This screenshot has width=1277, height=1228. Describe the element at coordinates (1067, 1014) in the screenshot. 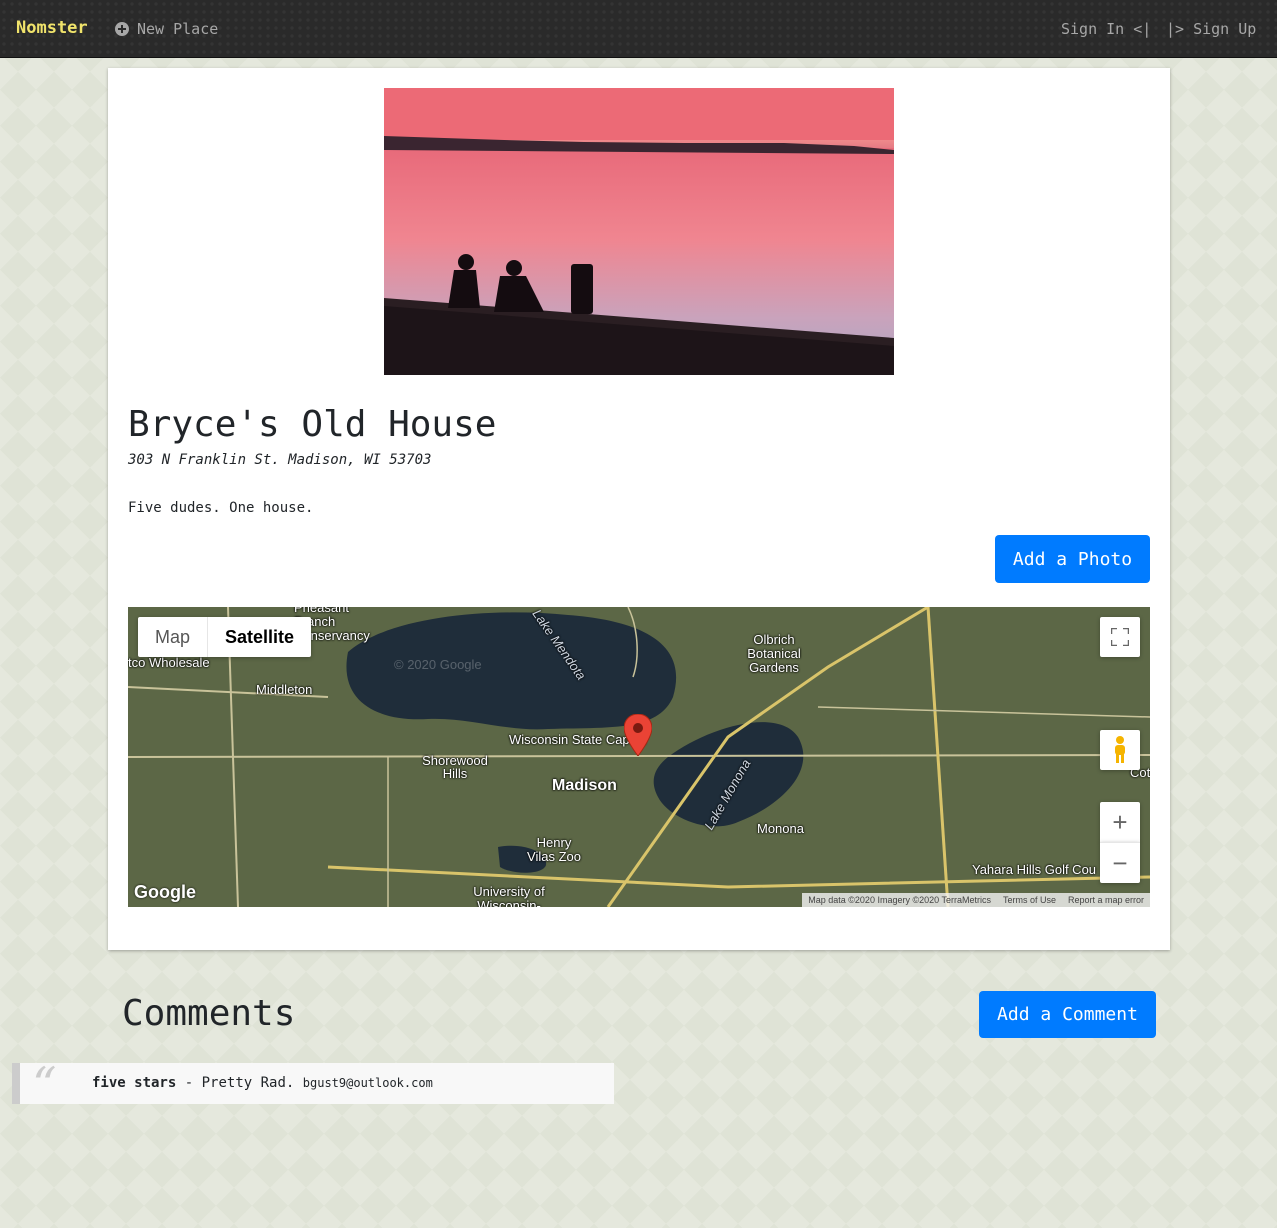

I see `add-comment-button: Add a Comment` at that location.